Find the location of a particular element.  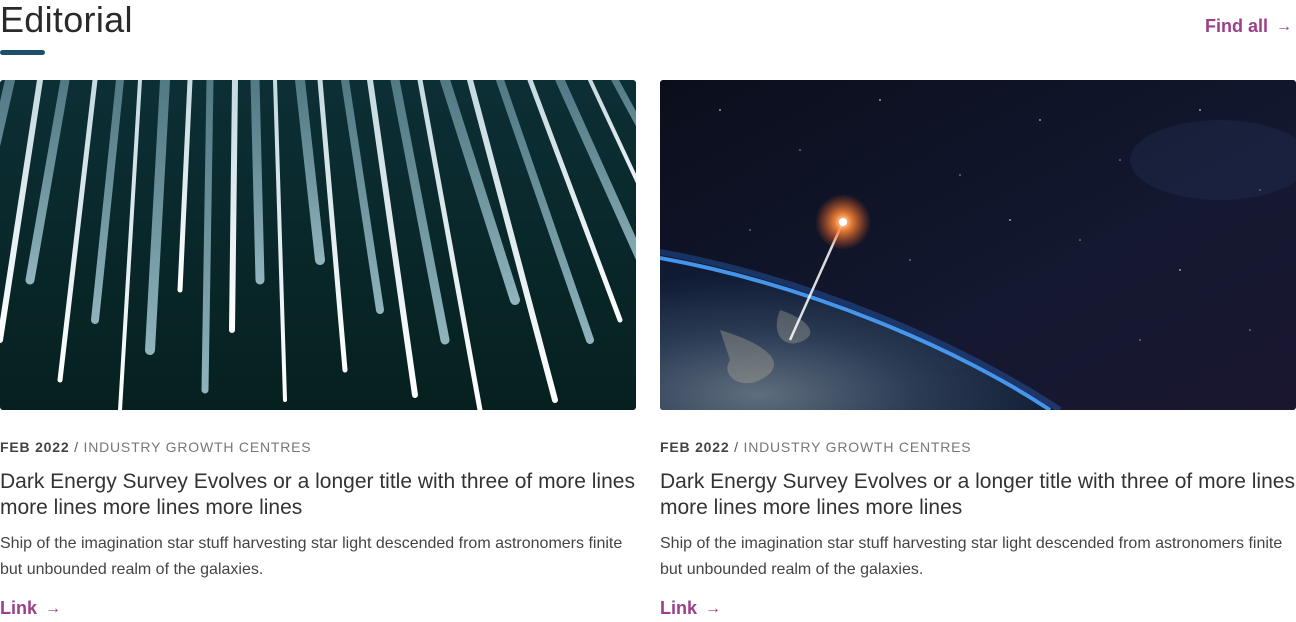

title-underline is located at coordinates (22, 52).